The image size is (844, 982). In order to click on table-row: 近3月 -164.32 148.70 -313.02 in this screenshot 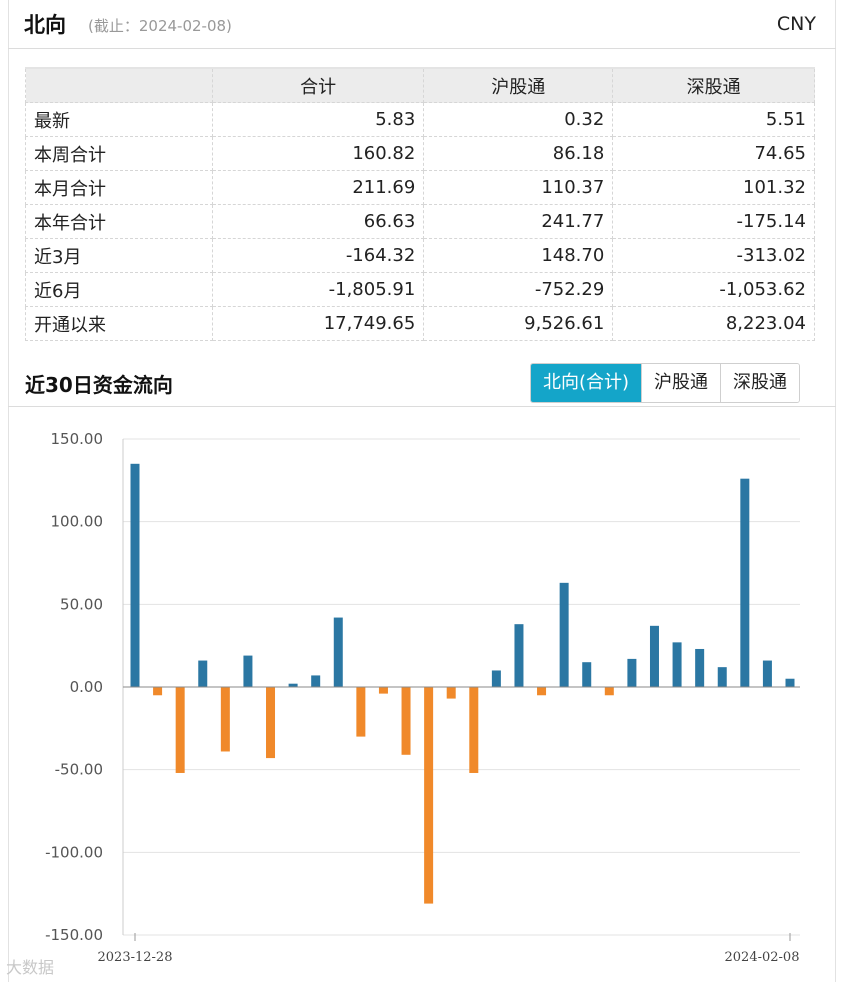, I will do `click(420, 255)`.